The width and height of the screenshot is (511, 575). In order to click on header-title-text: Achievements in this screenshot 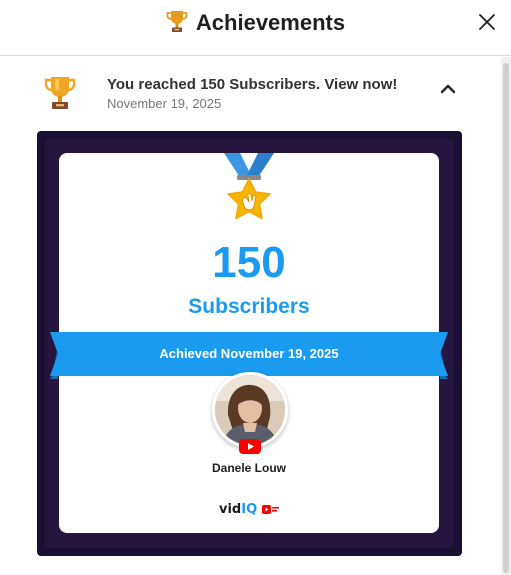, I will do `click(270, 22)`.